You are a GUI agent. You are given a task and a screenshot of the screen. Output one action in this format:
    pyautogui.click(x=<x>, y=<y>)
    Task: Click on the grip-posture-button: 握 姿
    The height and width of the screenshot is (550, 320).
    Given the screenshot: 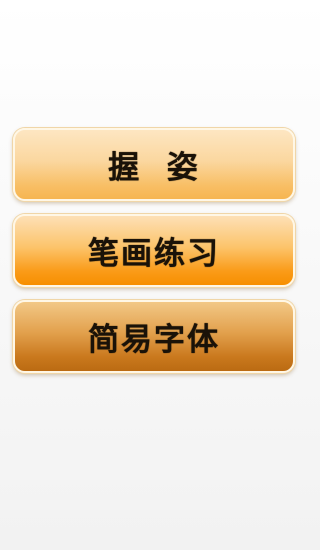 What is the action you would take?
    pyautogui.click(x=154, y=164)
    